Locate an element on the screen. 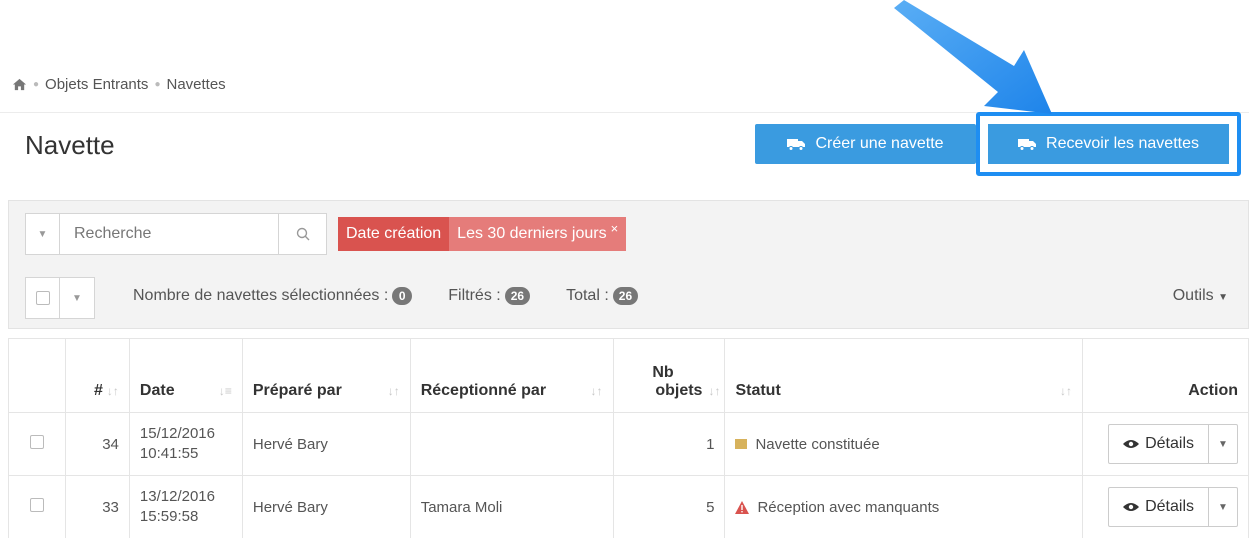 This screenshot has width=1249, height=538. total-count-badge: 26 is located at coordinates (625, 296).